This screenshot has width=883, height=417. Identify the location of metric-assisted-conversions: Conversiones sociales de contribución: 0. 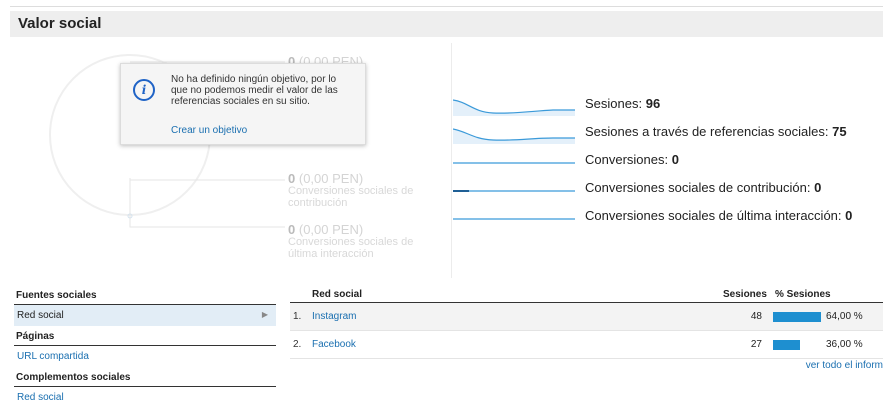
(668, 188).